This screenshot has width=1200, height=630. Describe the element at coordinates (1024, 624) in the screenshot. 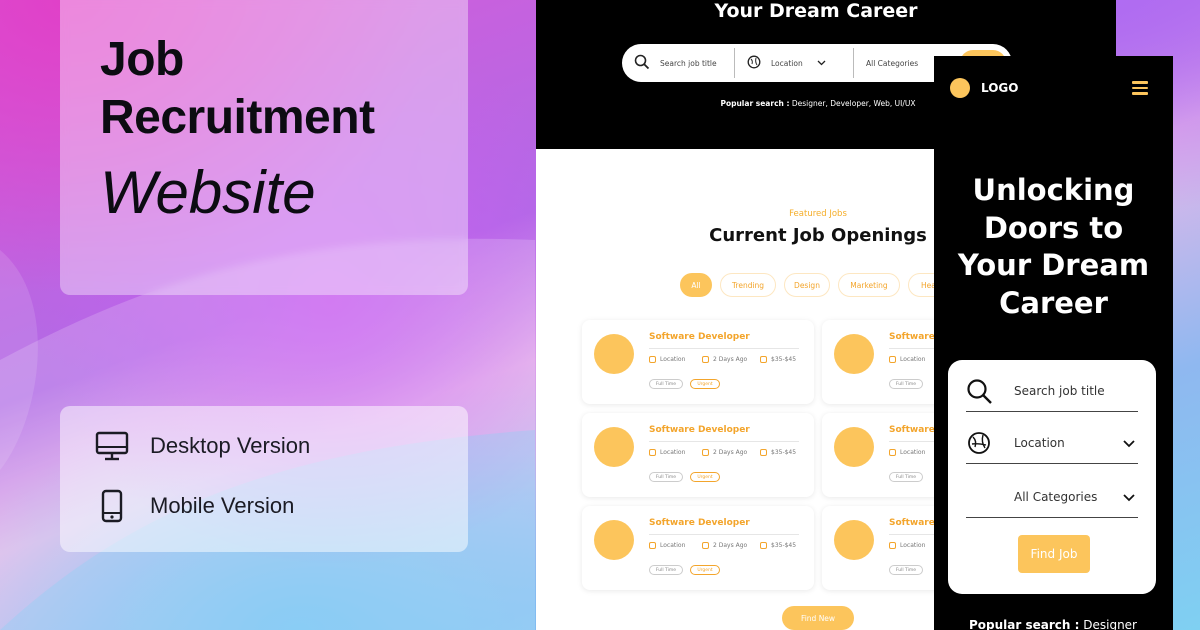

I see `mobile-popular-label: Popular search :` at that location.